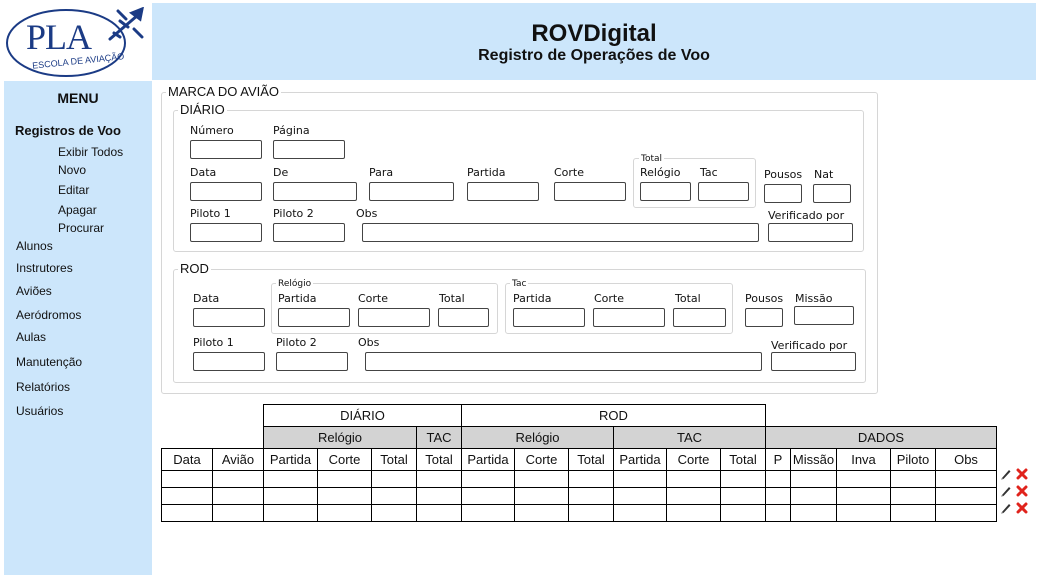 This screenshot has height=575, width=1050. Describe the element at coordinates (486, 172) in the screenshot. I see `diario-partida-label: Partida` at that location.